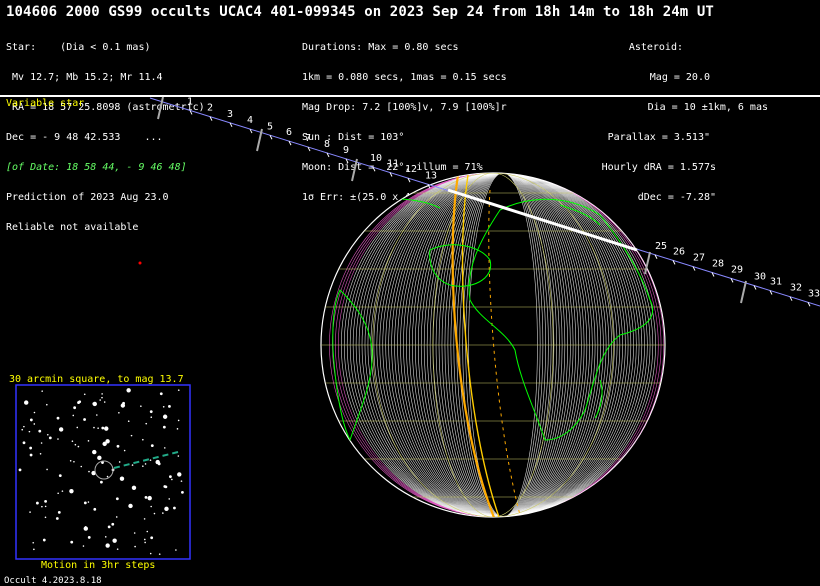 Image resolution: width=820 pixels, height=586 pixels. Describe the element at coordinates (140, 263) in the screenshot. I see `target-star-marker` at that location.